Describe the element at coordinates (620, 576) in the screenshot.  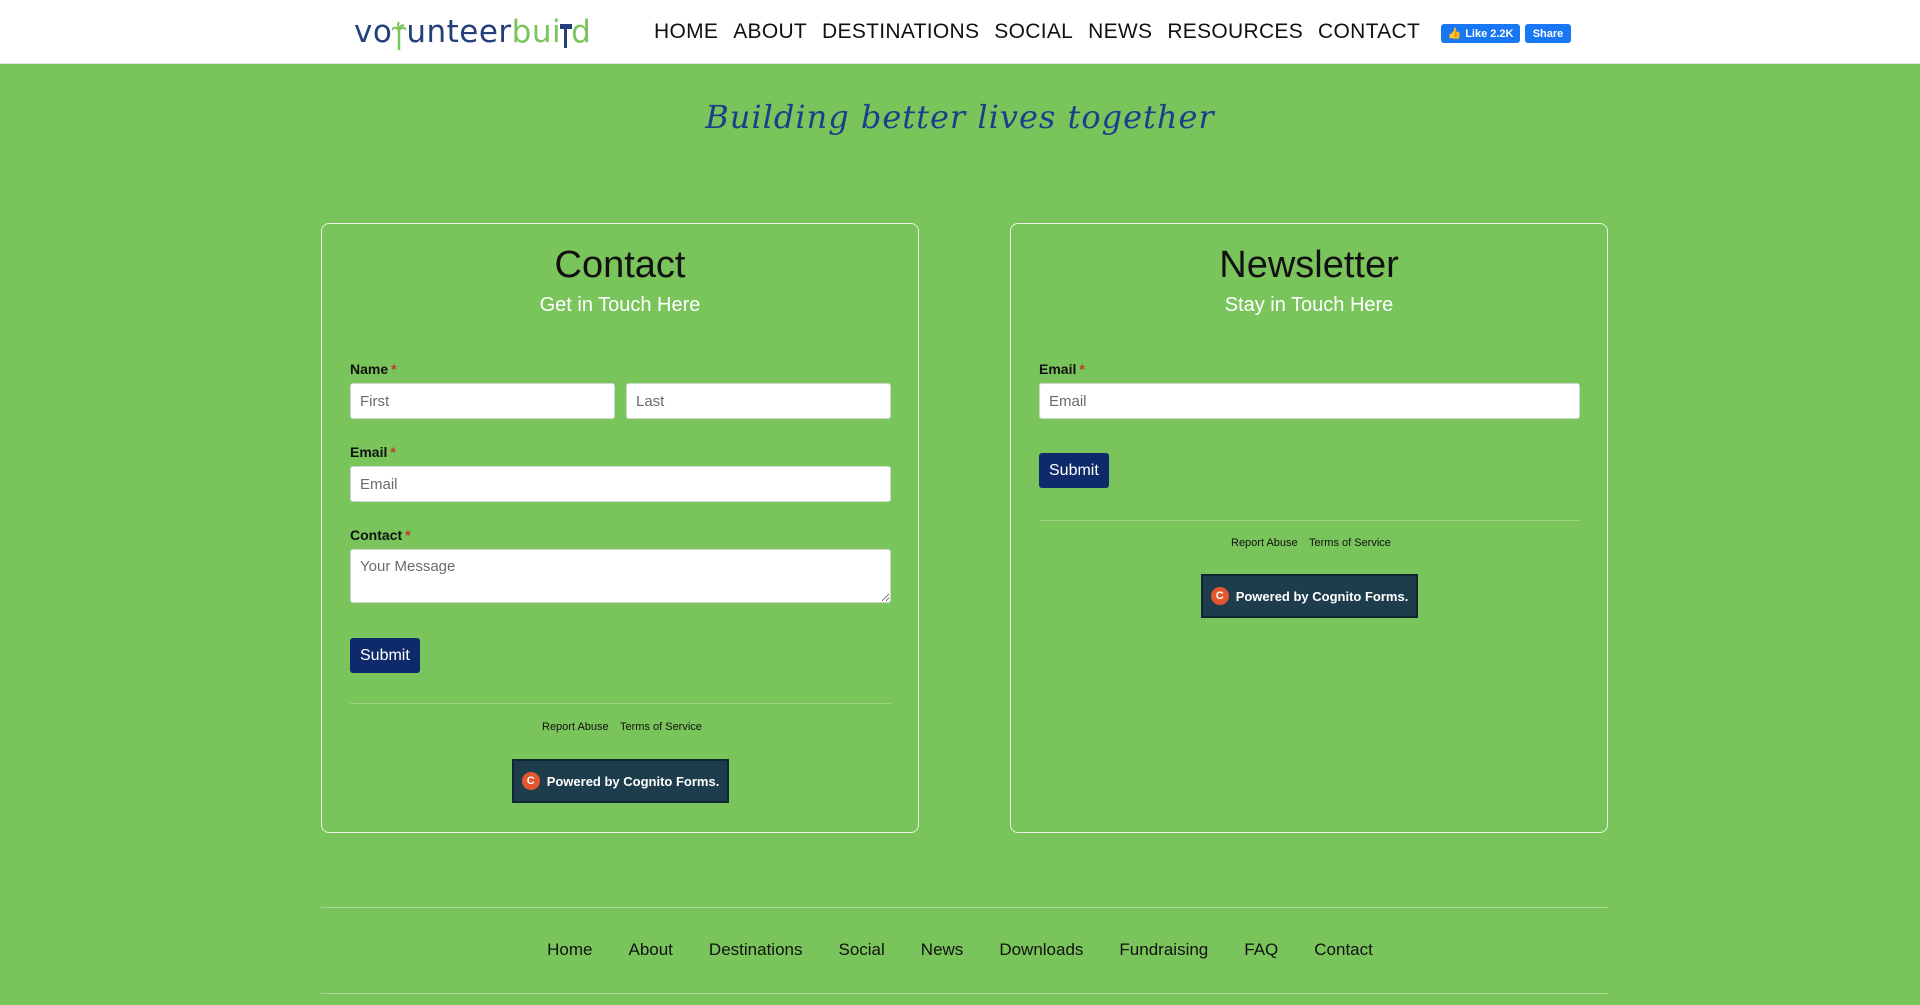
I see `message-textarea` at that location.